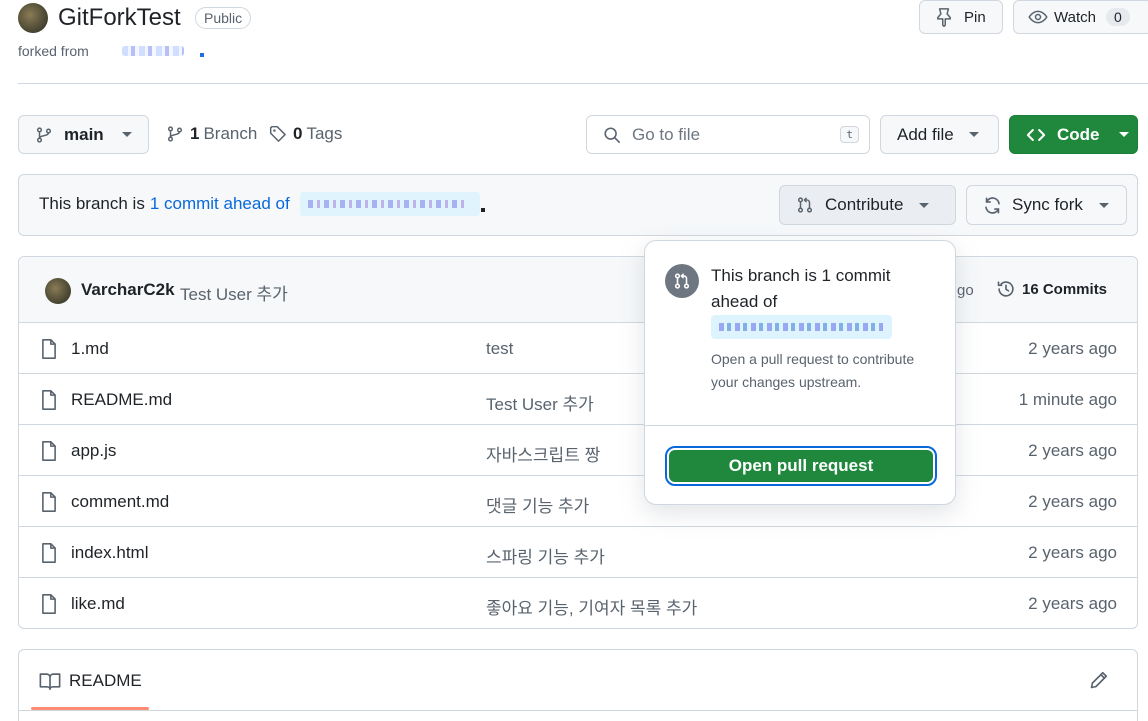 This screenshot has width=1148, height=721. What do you see at coordinates (1078, 134) in the screenshot?
I see `code-label: Code` at bounding box center [1078, 134].